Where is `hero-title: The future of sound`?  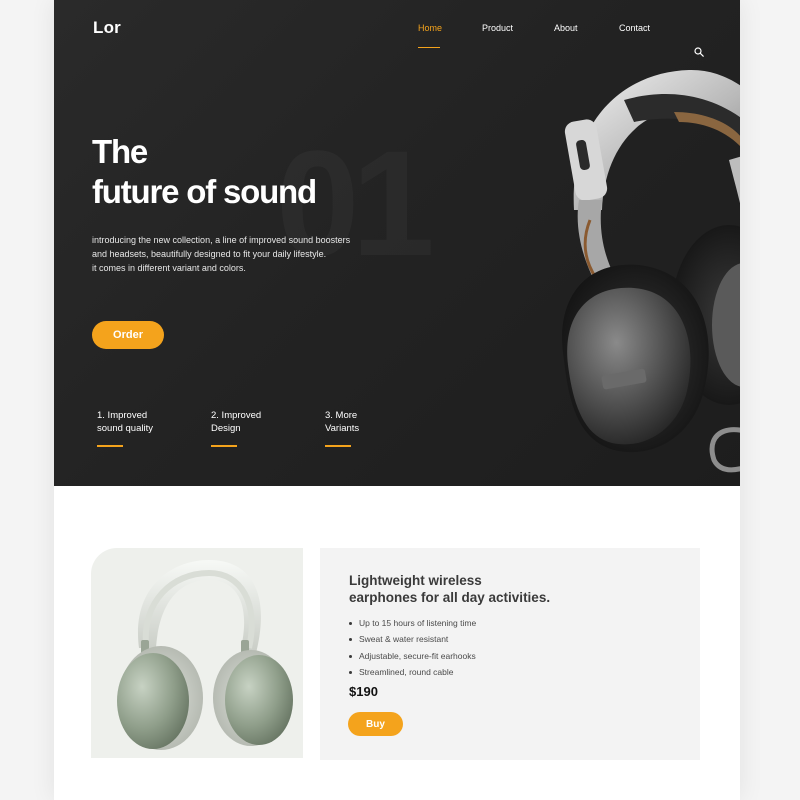
hero-title: The future of sound is located at coordinates (204, 172).